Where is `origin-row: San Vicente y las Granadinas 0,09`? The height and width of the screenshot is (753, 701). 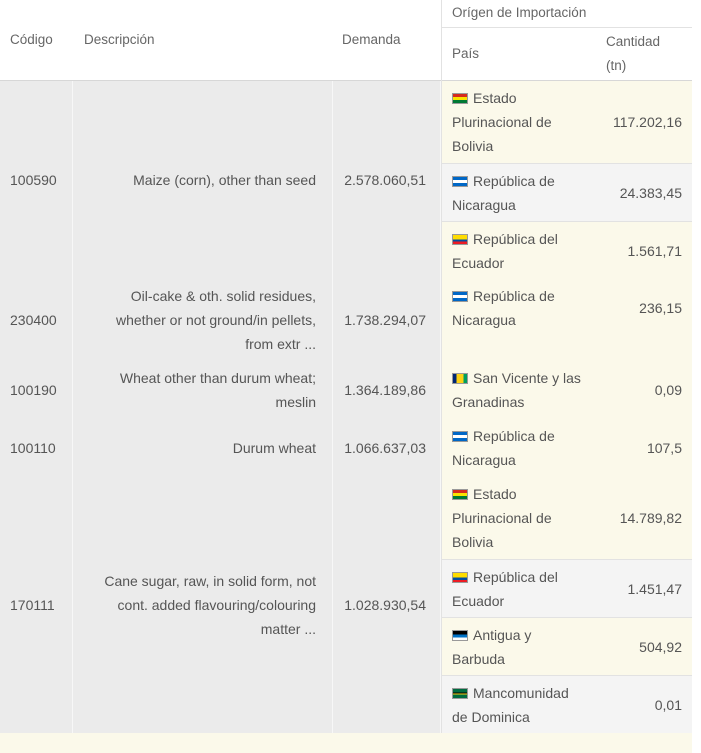 origin-row: San Vicente y las Granadinas 0,09 is located at coordinates (566, 390).